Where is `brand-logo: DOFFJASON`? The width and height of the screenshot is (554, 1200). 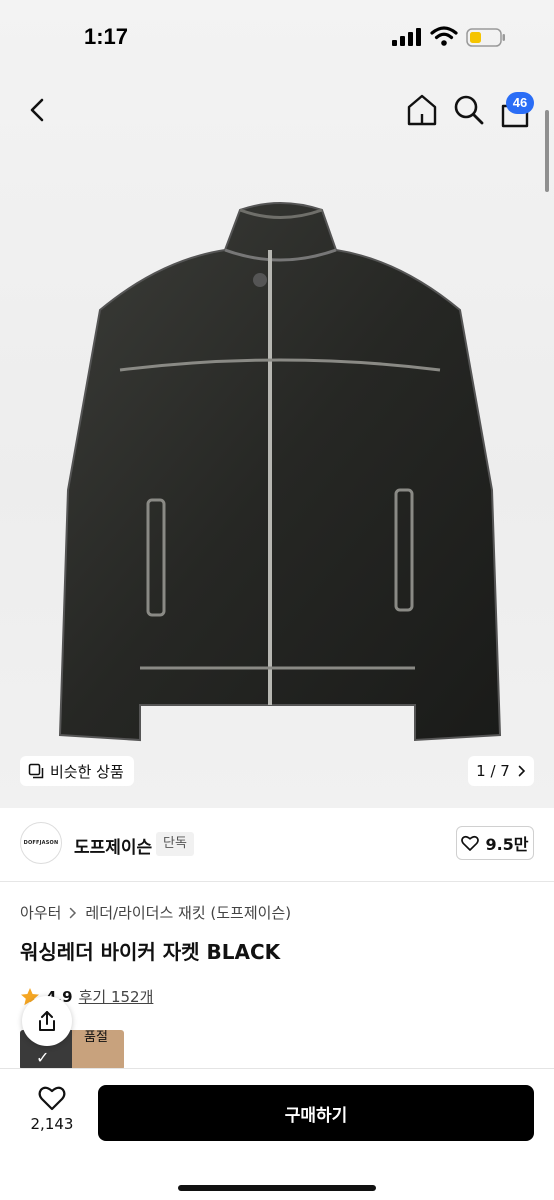 brand-logo: DOFFJASON is located at coordinates (41, 843).